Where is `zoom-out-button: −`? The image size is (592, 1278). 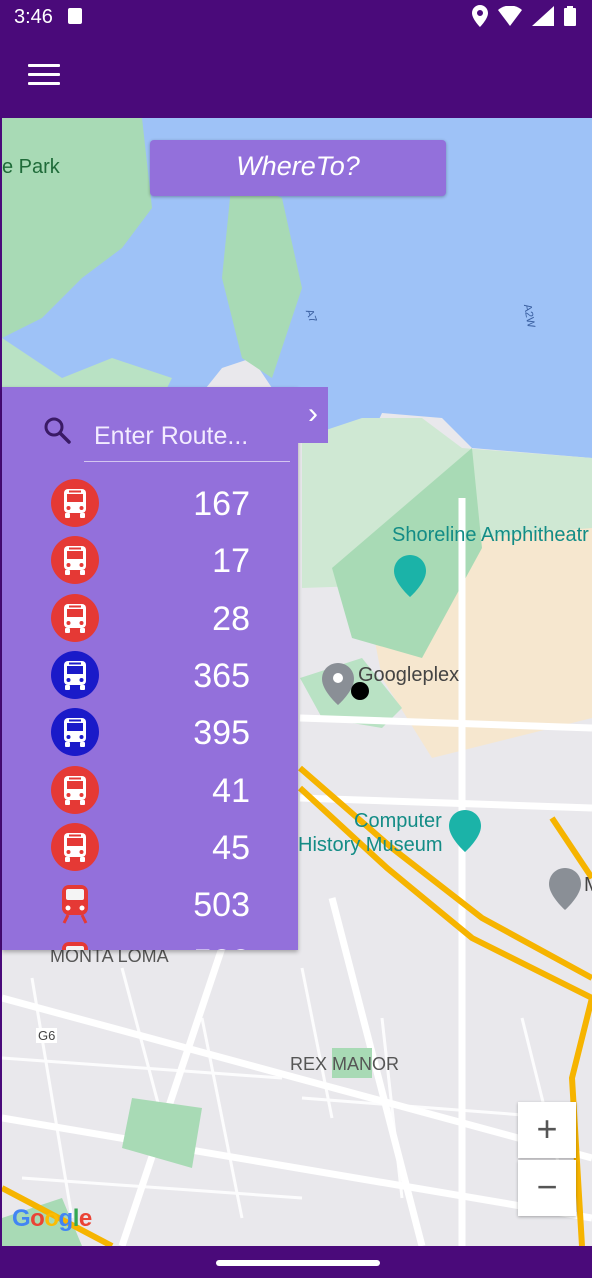 zoom-out-button: − is located at coordinates (547, 1188).